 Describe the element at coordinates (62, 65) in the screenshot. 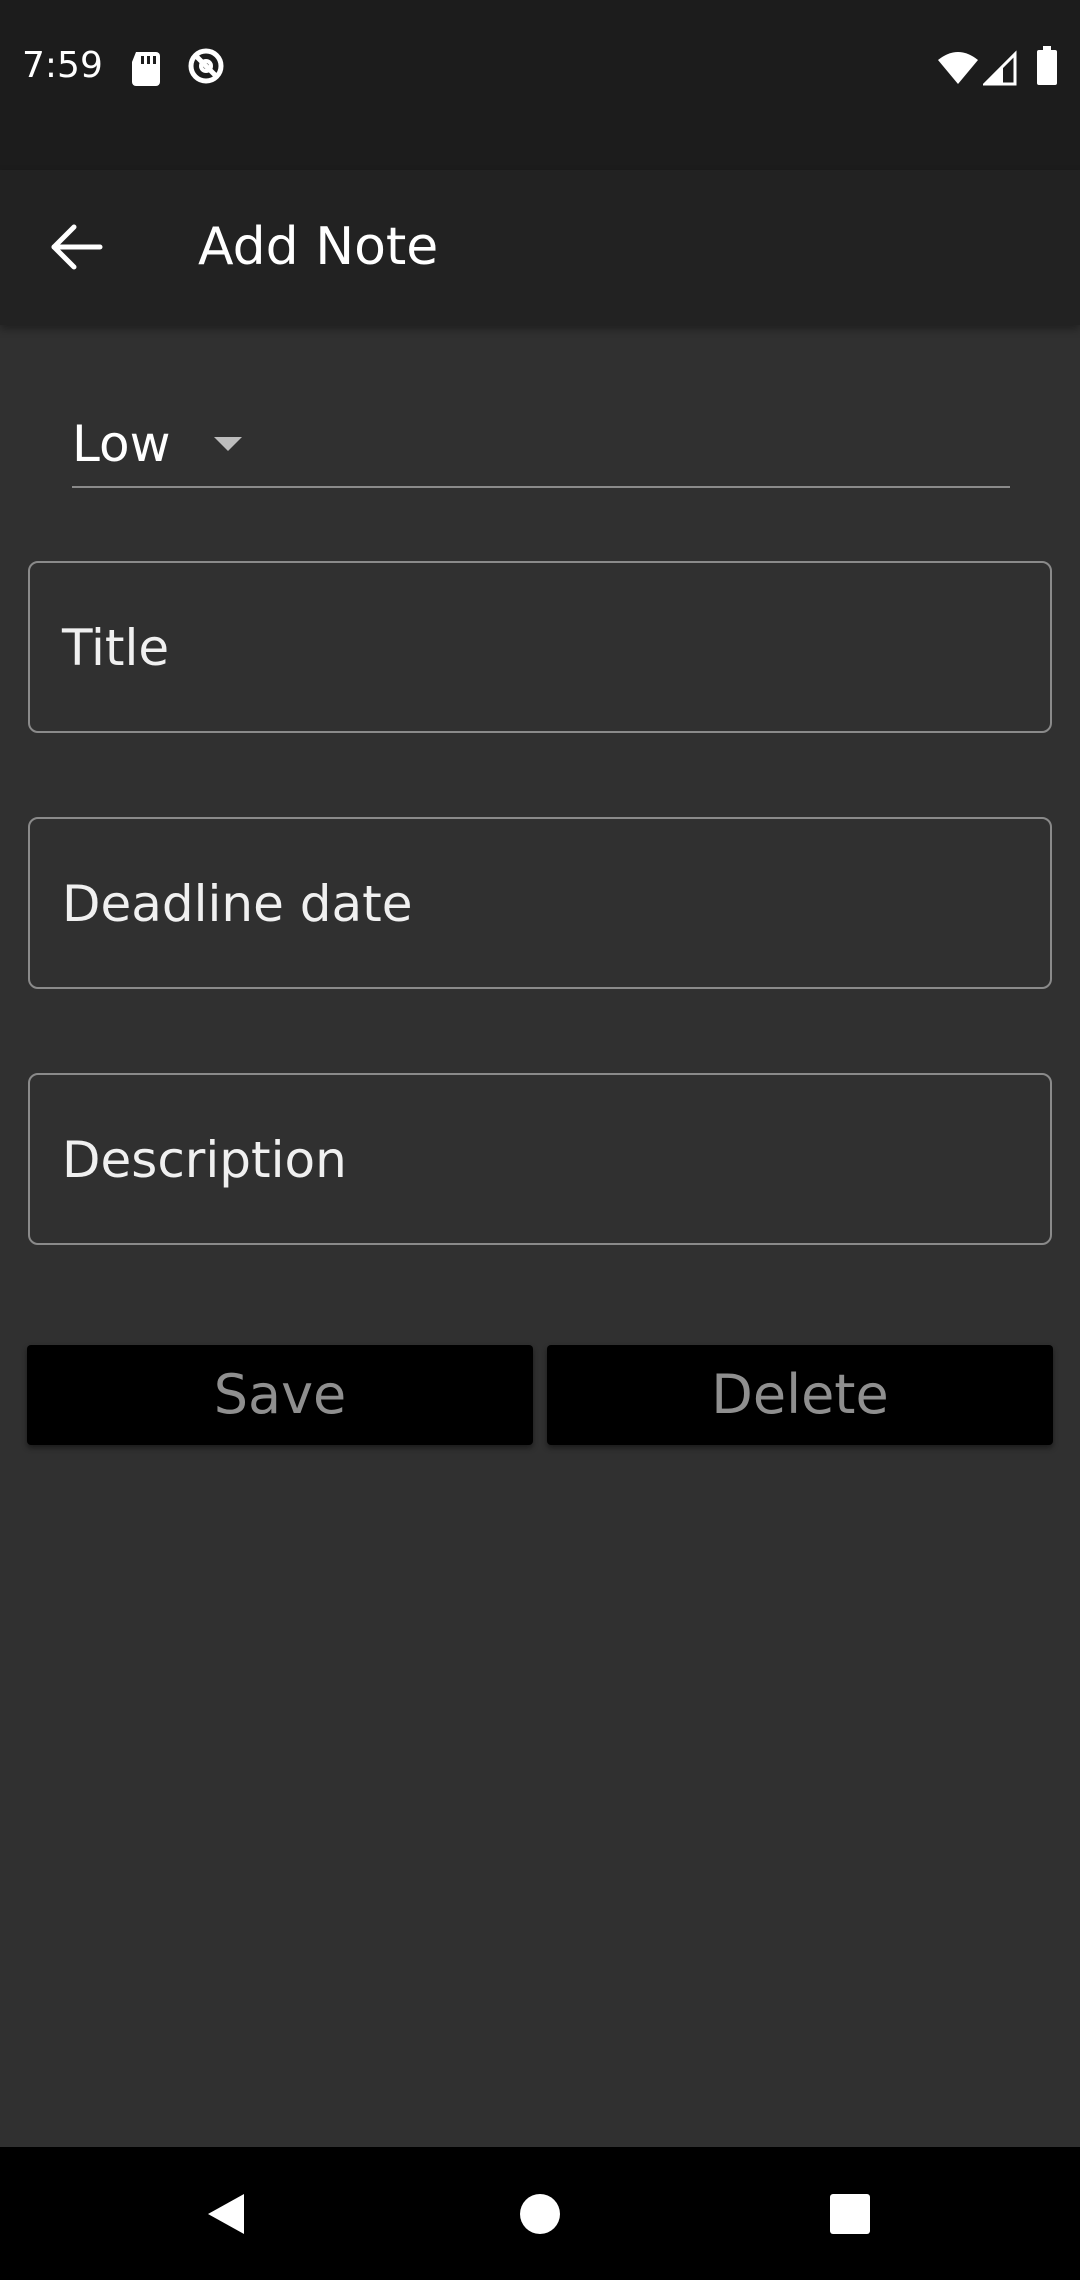

I see `status-time: 7:59` at that location.